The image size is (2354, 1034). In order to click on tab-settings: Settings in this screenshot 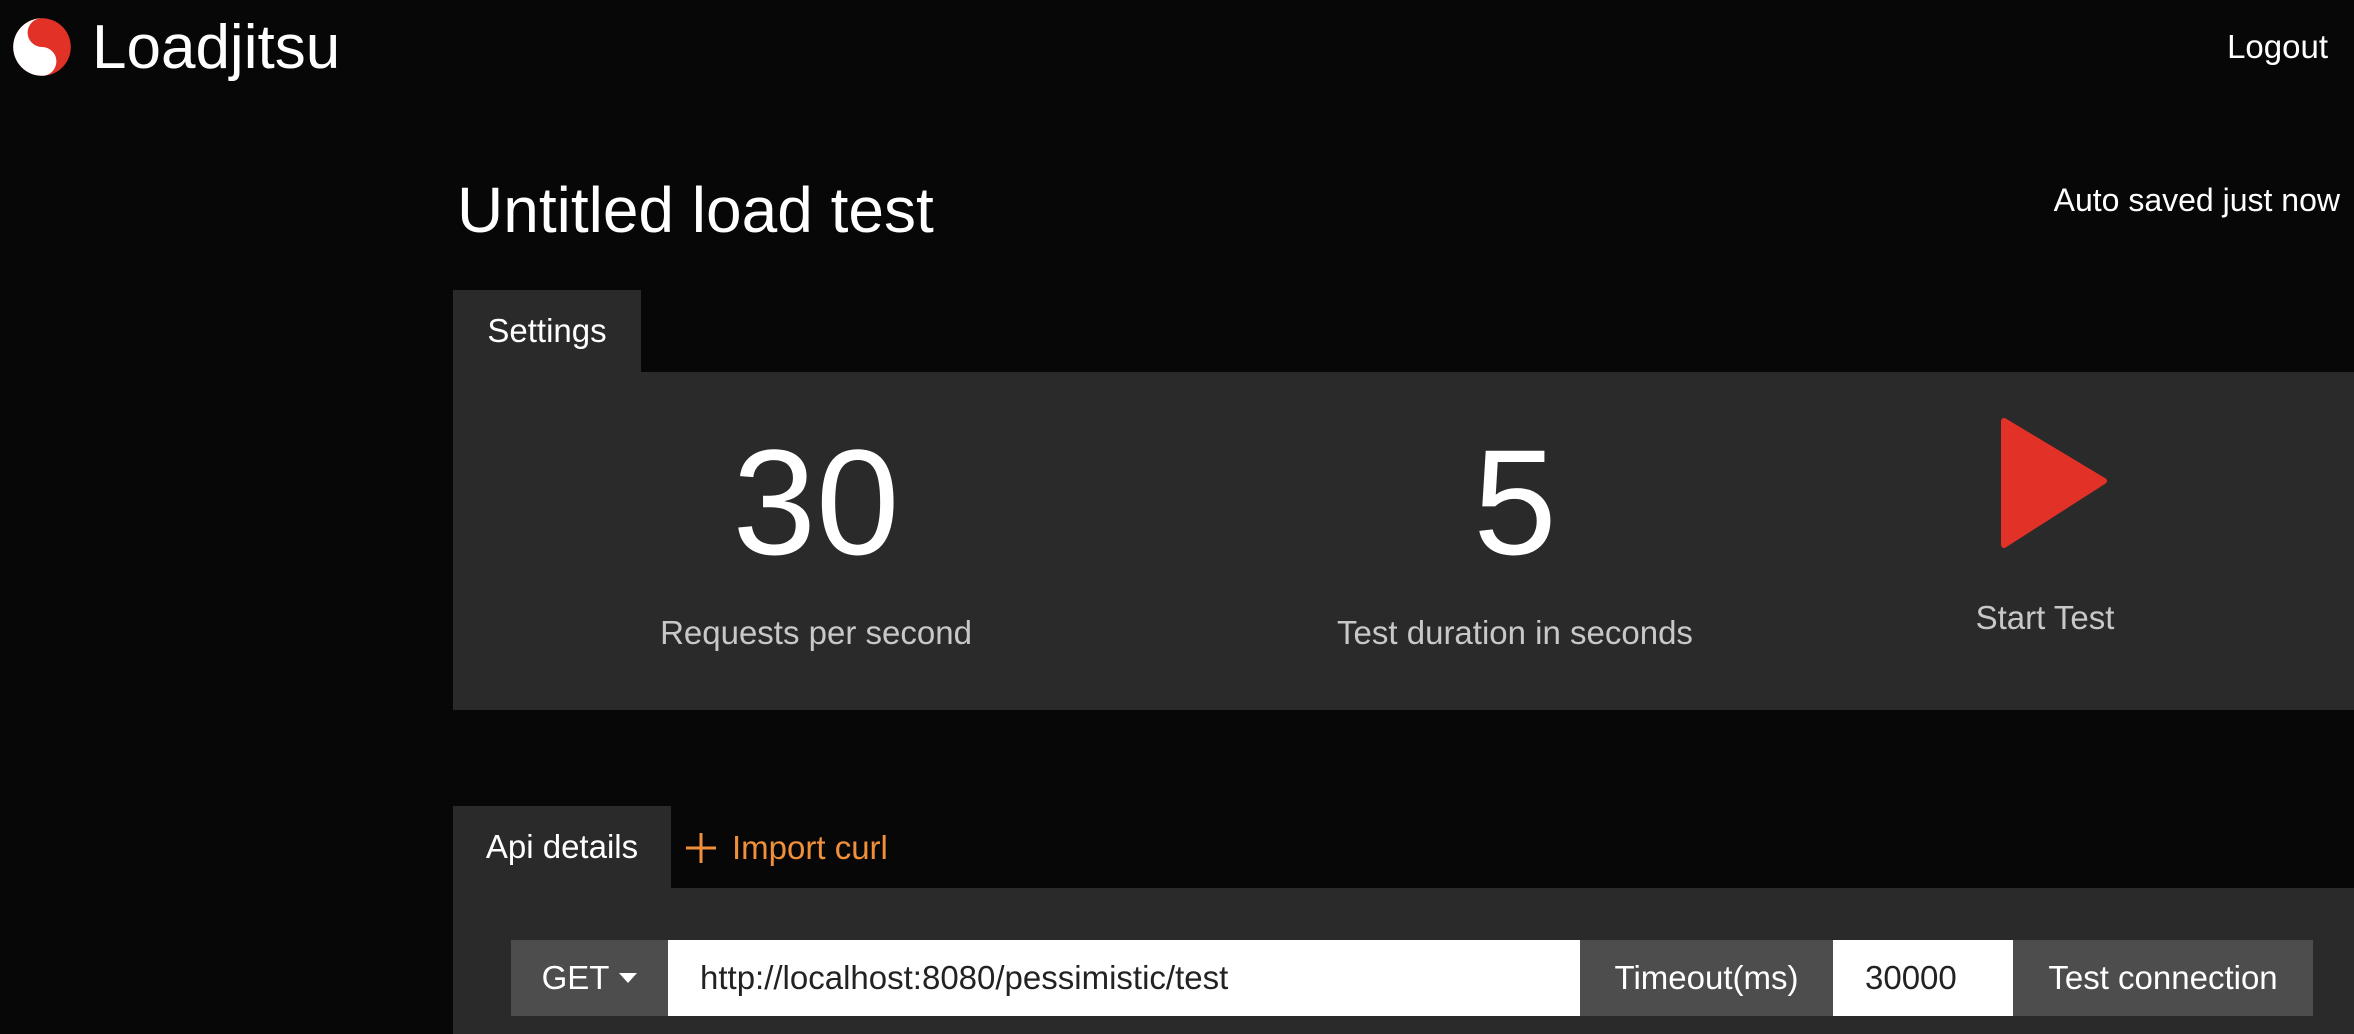, I will do `click(547, 331)`.